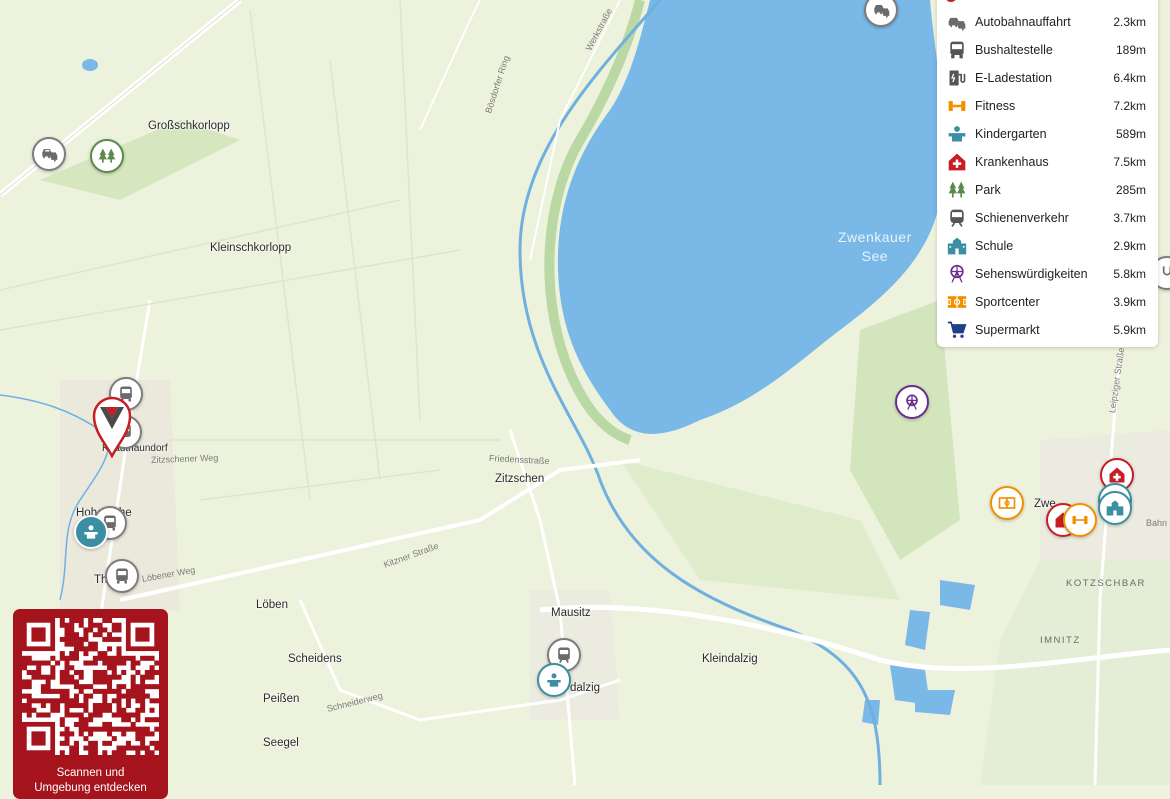 This screenshot has width=1170, height=799. I want to click on legend-item-park: Park 285m, so click(1047, 190).